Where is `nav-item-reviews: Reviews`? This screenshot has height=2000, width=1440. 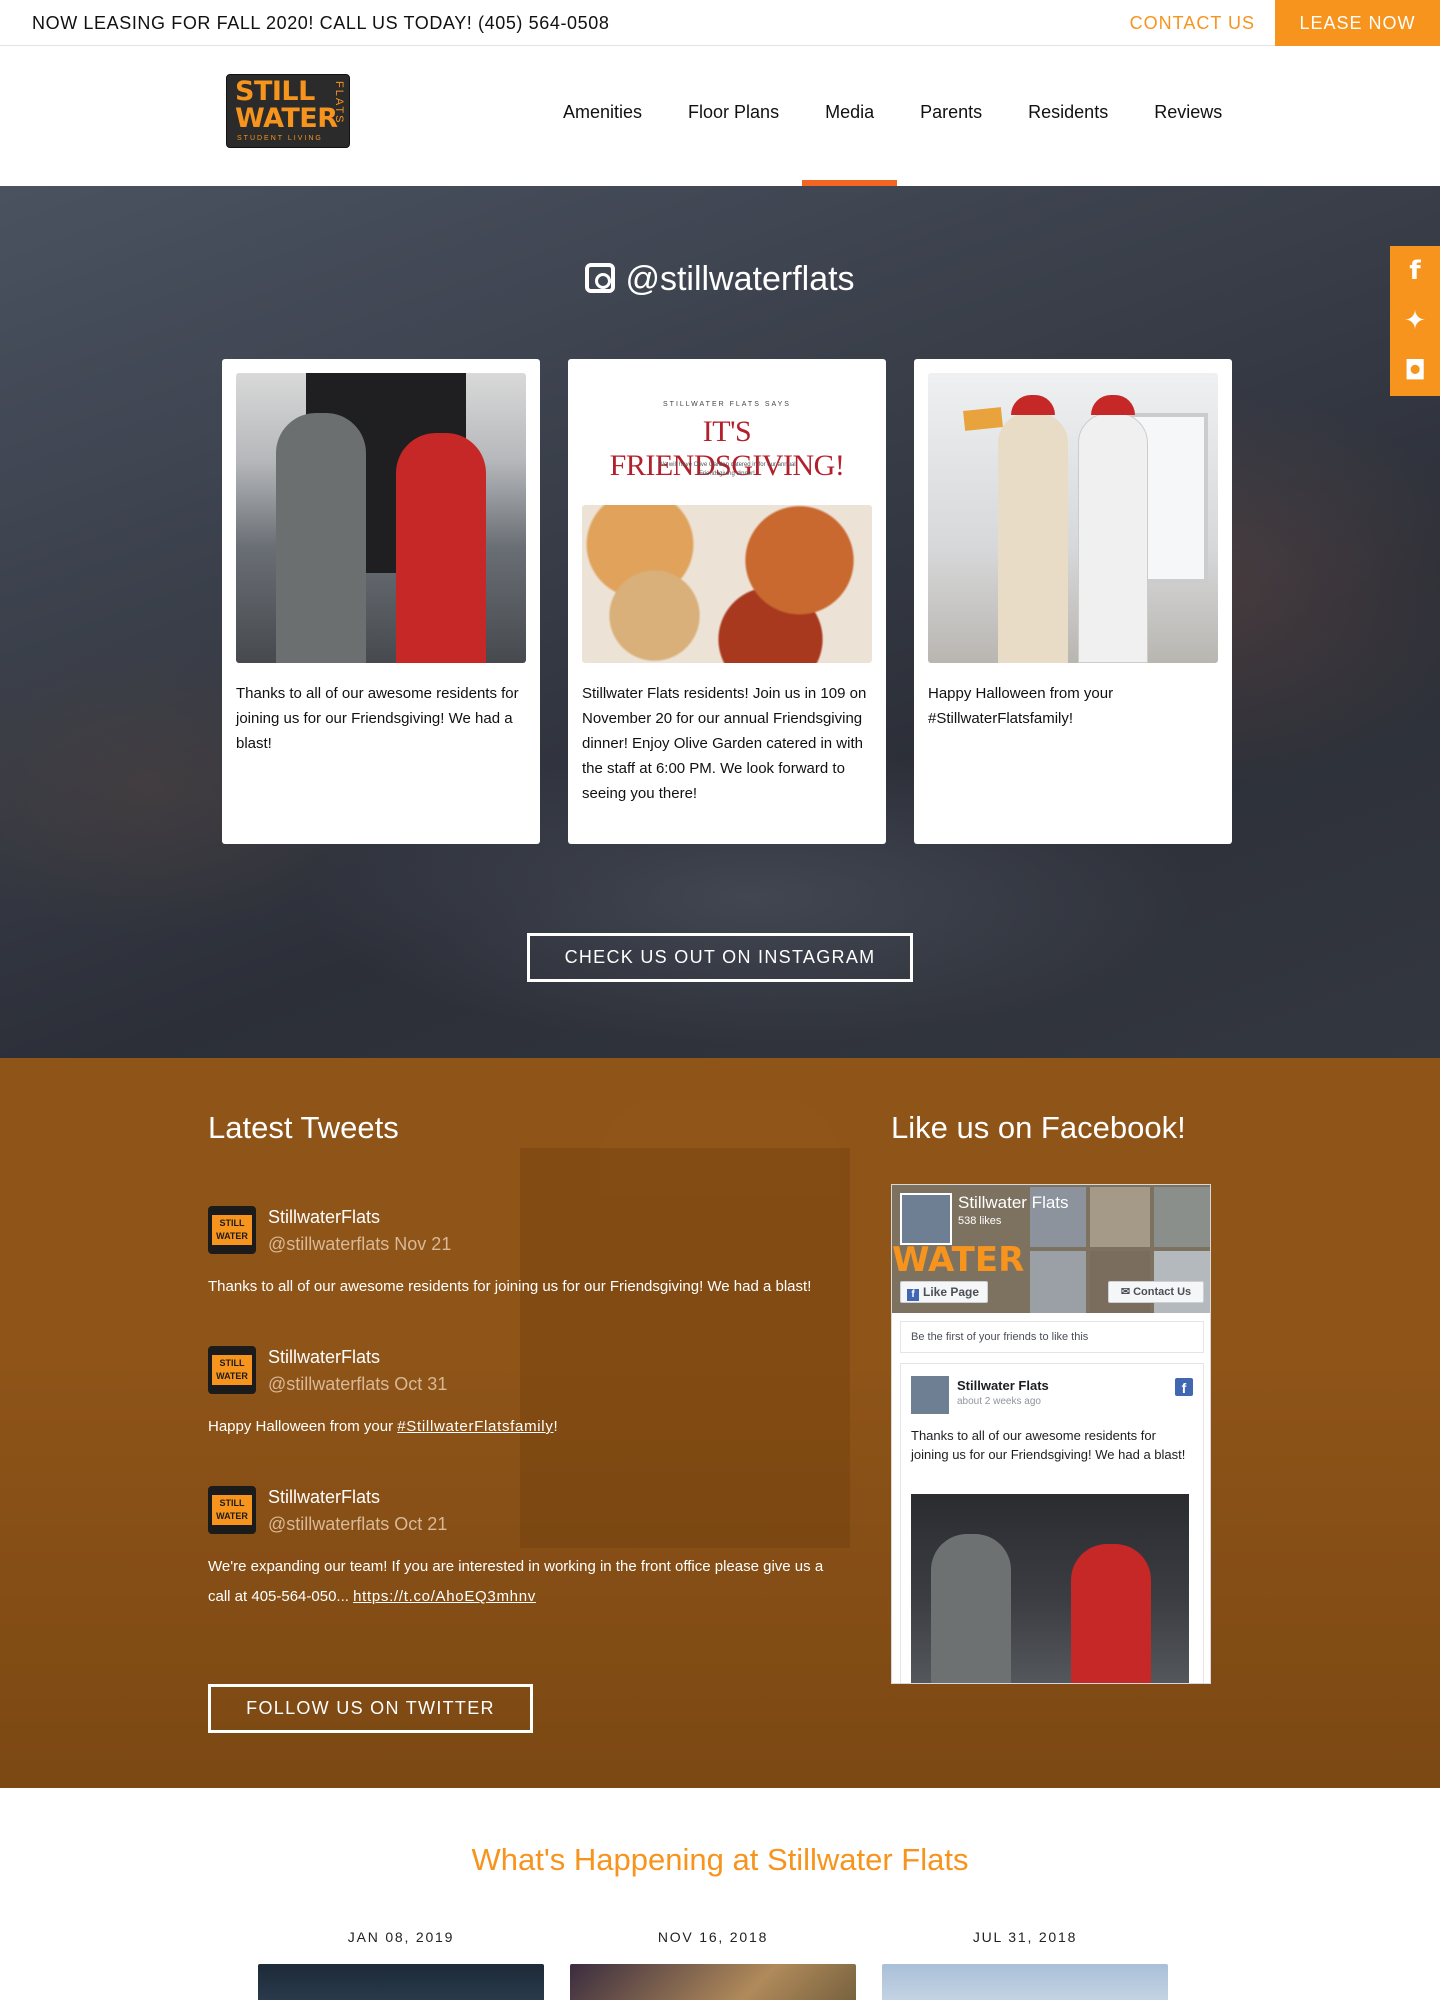 nav-item-reviews: Reviews is located at coordinates (1188, 116).